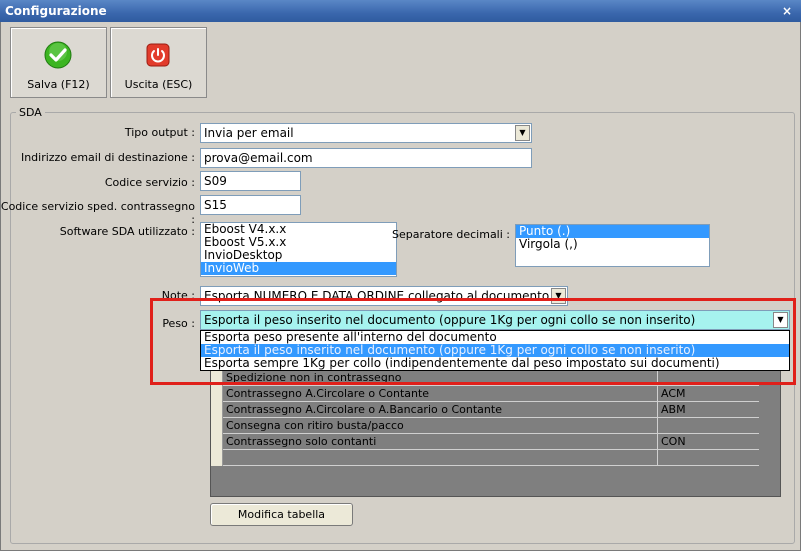 This screenshot has width=801, height=551. I want to click on table-cell: ABM, so click(673, 409).